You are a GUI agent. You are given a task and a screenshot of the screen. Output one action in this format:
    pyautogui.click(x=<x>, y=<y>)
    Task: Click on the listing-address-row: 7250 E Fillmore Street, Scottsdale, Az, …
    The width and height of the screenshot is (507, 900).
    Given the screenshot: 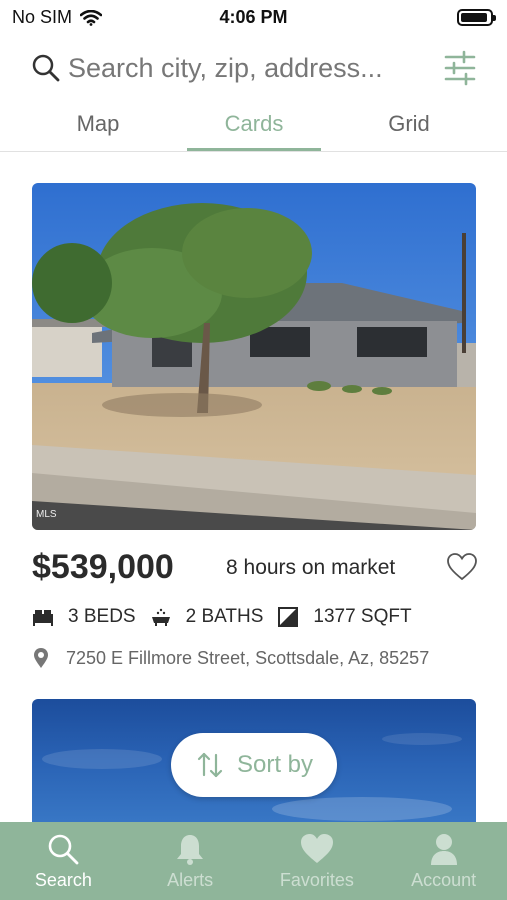 What is the action you would take?
    pyautogui.click(x=230, y=658)
    